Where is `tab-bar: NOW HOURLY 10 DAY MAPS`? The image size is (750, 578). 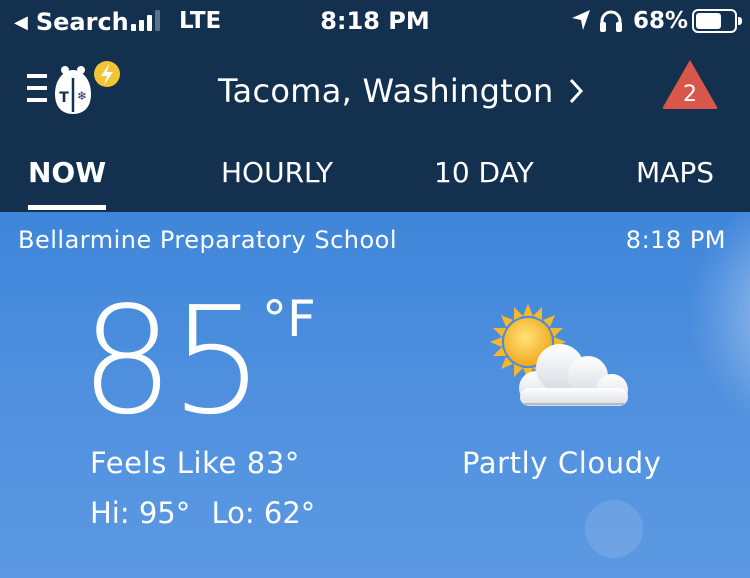 tab-bar: NOW HOURLY 10 DAY MAPS is located at coordinates (375, 181).